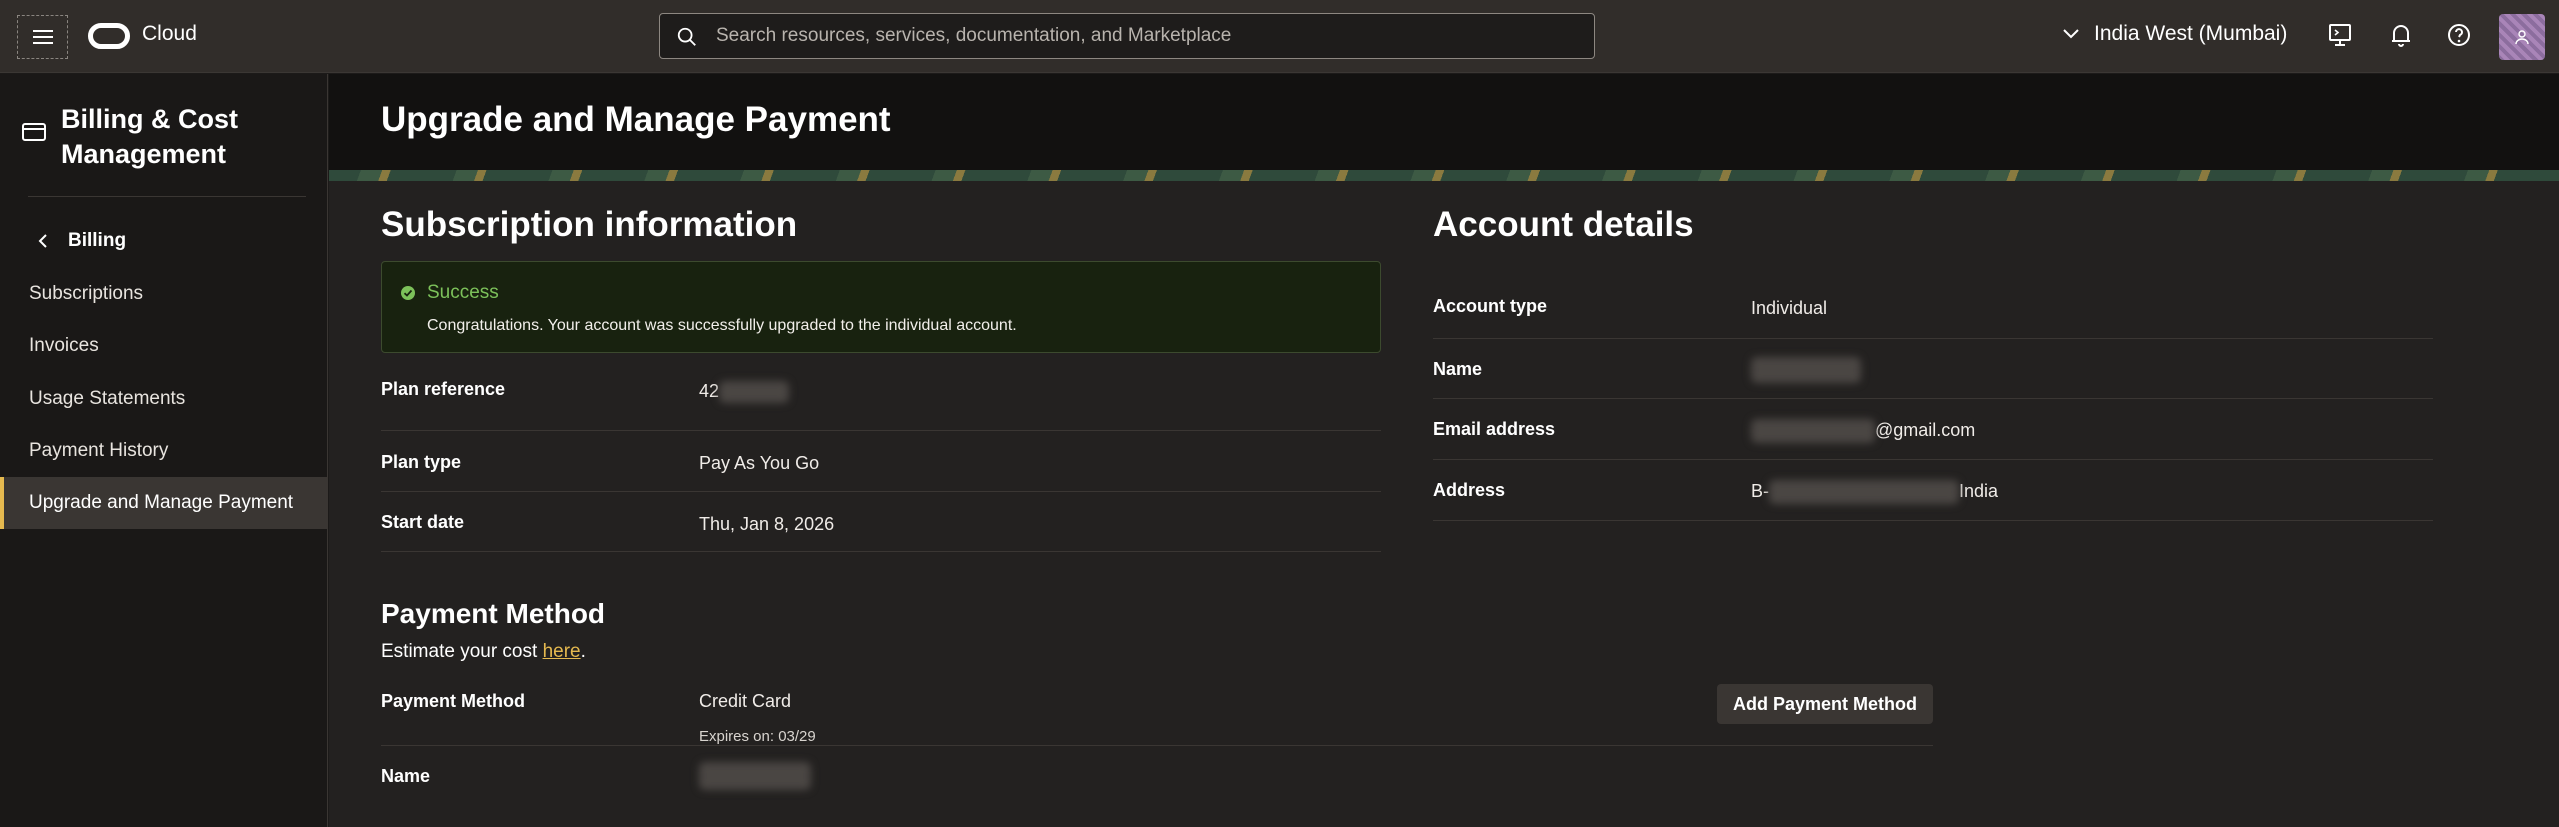 This screenshot has width=2559, height=827. Describe the element at coordinates (1490, 306) in the screenshot. I see `account-type-label: Account type` at that location.